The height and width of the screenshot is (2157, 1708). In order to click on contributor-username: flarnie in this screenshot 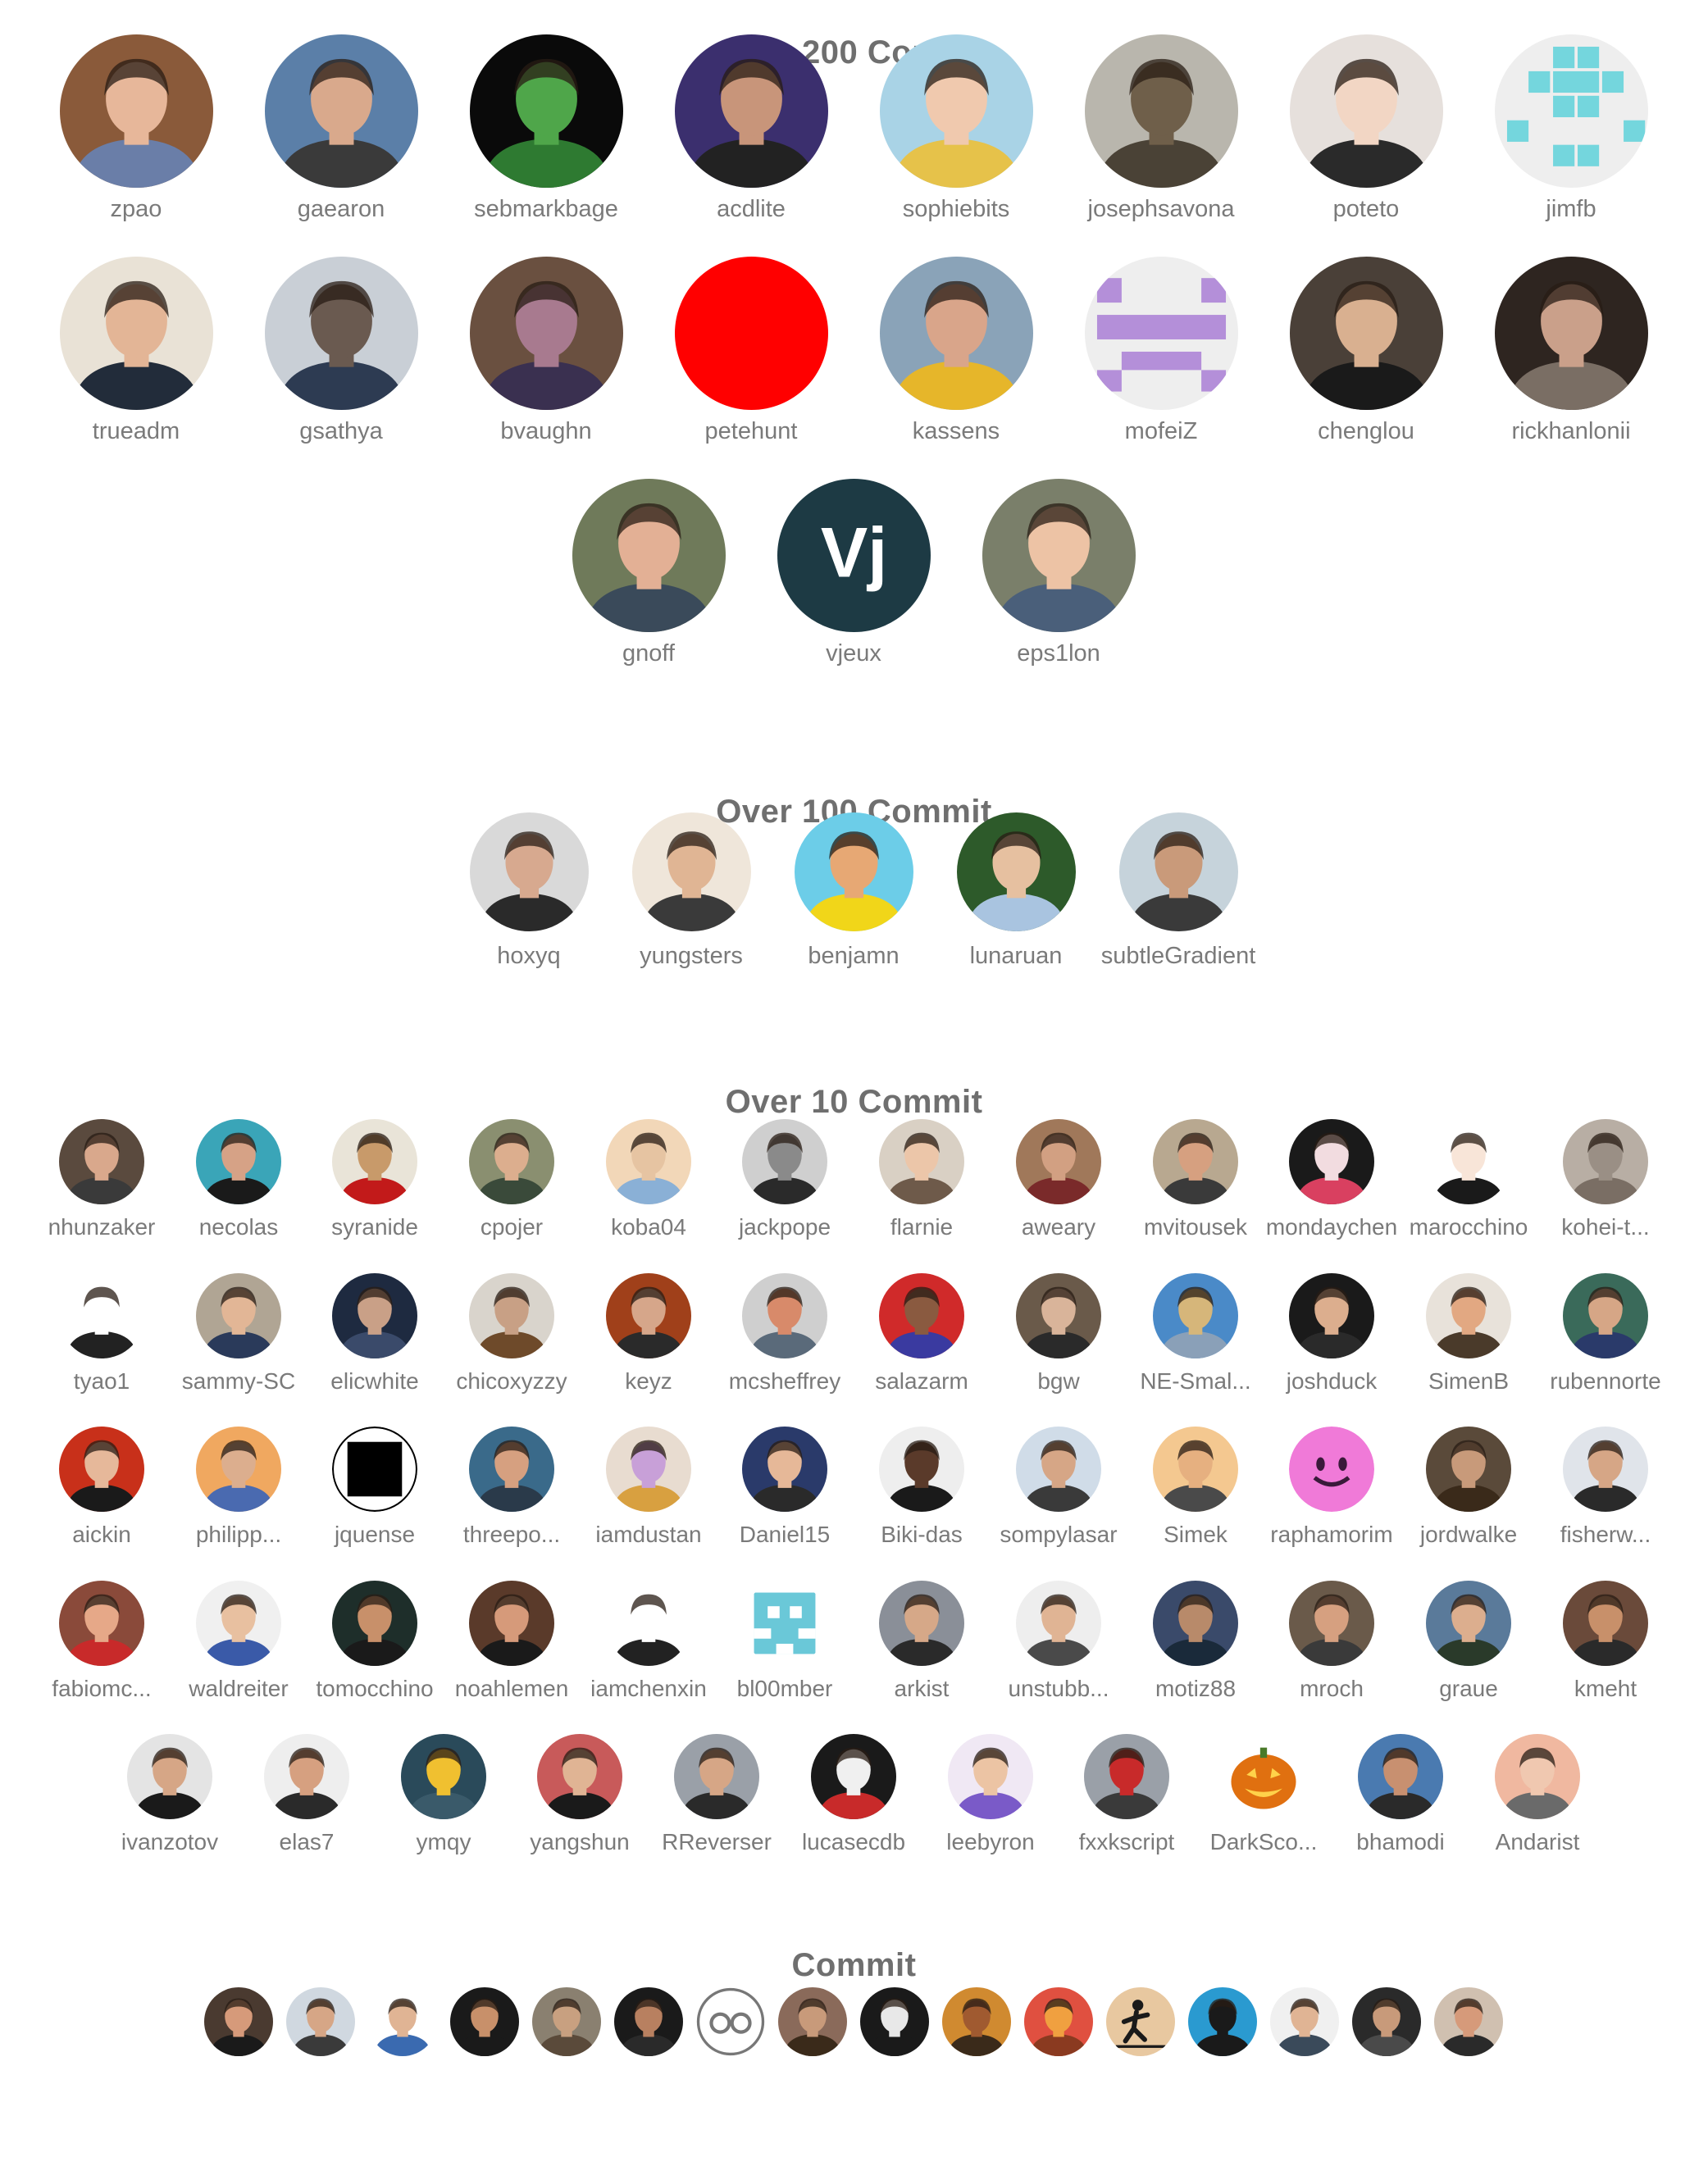, I will do `click(921, 1227)`.